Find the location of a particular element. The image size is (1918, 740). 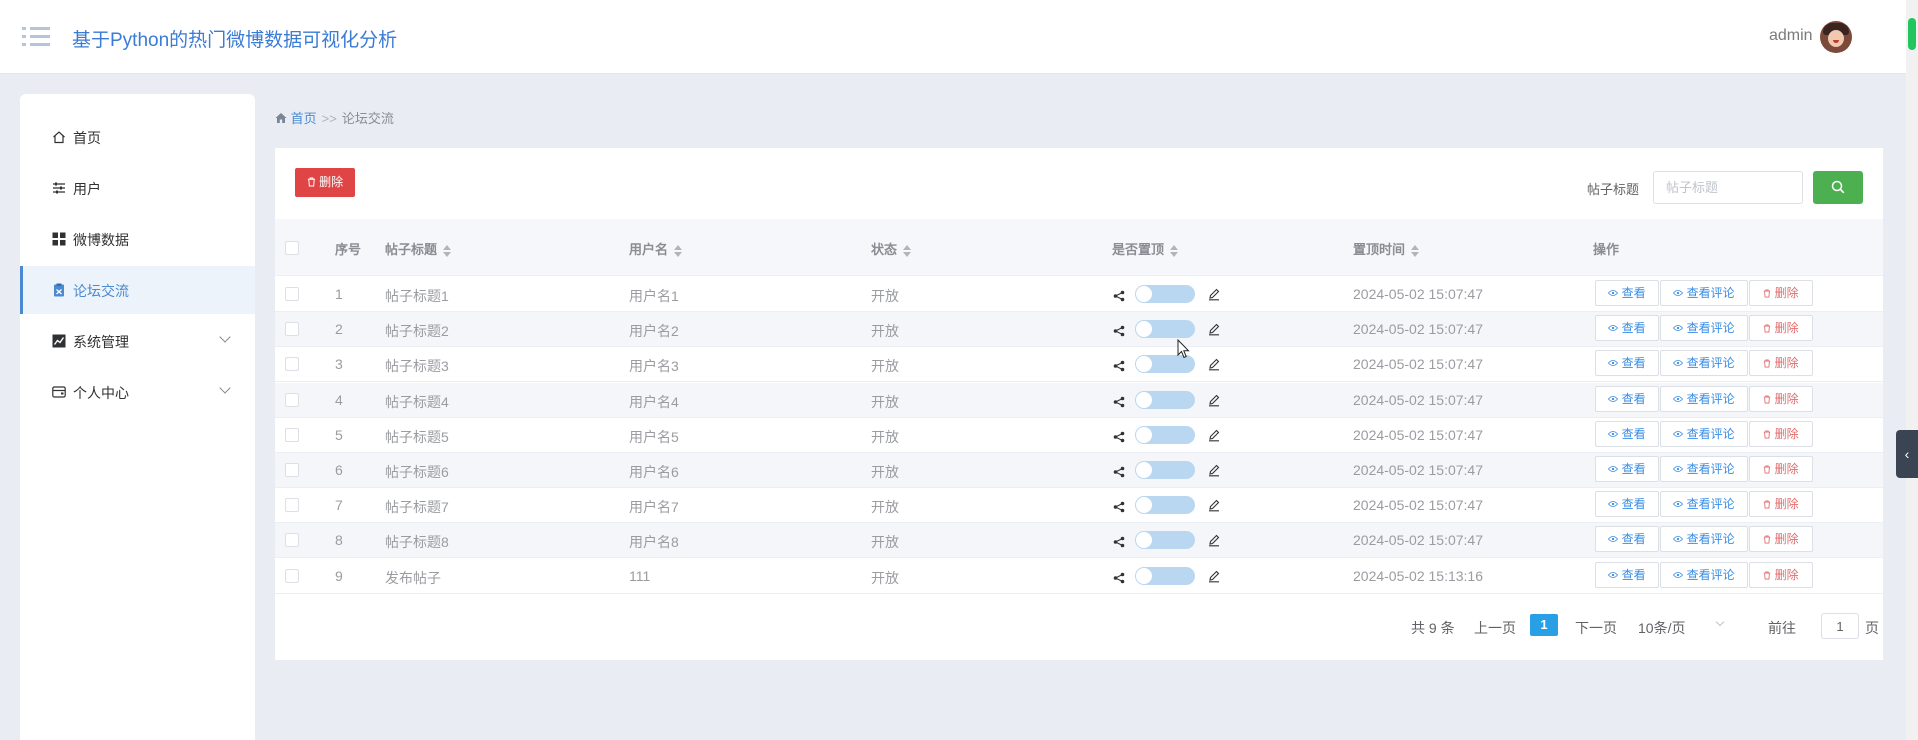

cell-username: 用户名1 is located at coordinates (654, 296).